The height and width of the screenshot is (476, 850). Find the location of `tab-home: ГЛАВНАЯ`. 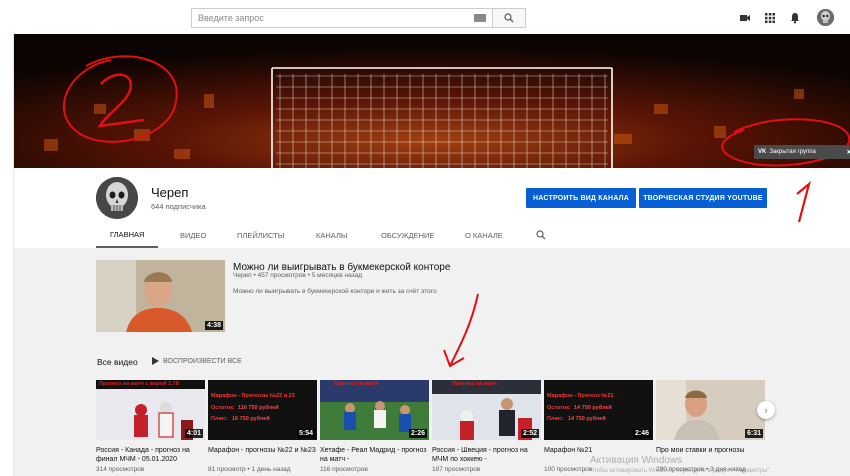

tab-home: ГЛАВНАЯ is located at coordinates (127, 235).